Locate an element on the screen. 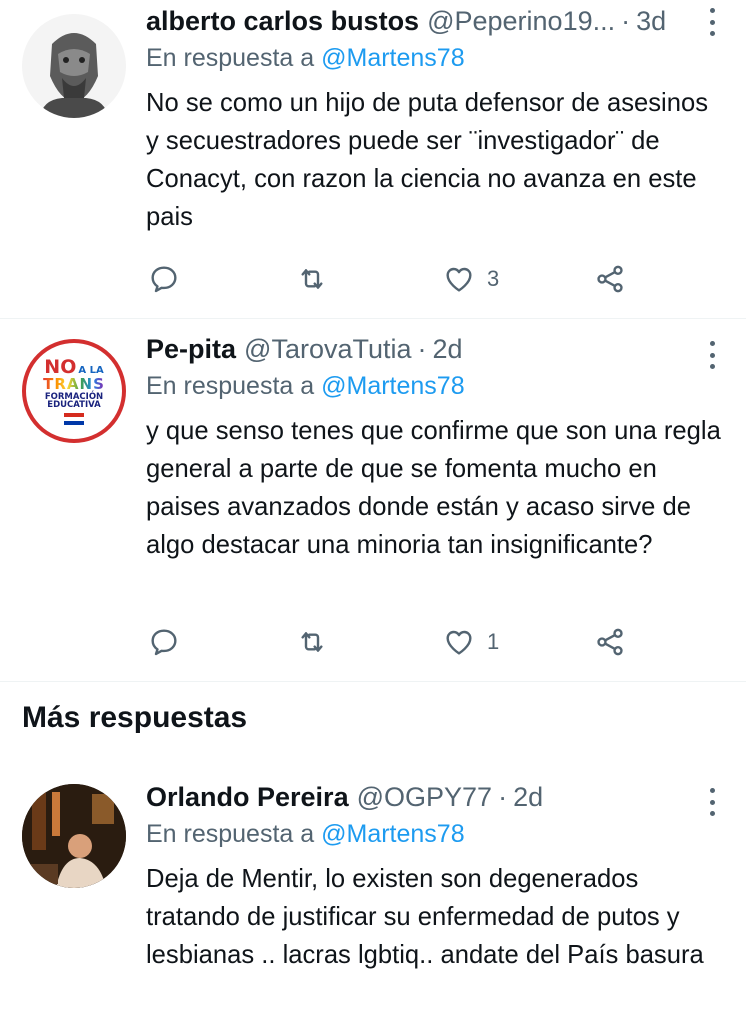 The image size is (746, 1024). badge-educativa: EDUCATIVA is located at coordinates (74, 405).